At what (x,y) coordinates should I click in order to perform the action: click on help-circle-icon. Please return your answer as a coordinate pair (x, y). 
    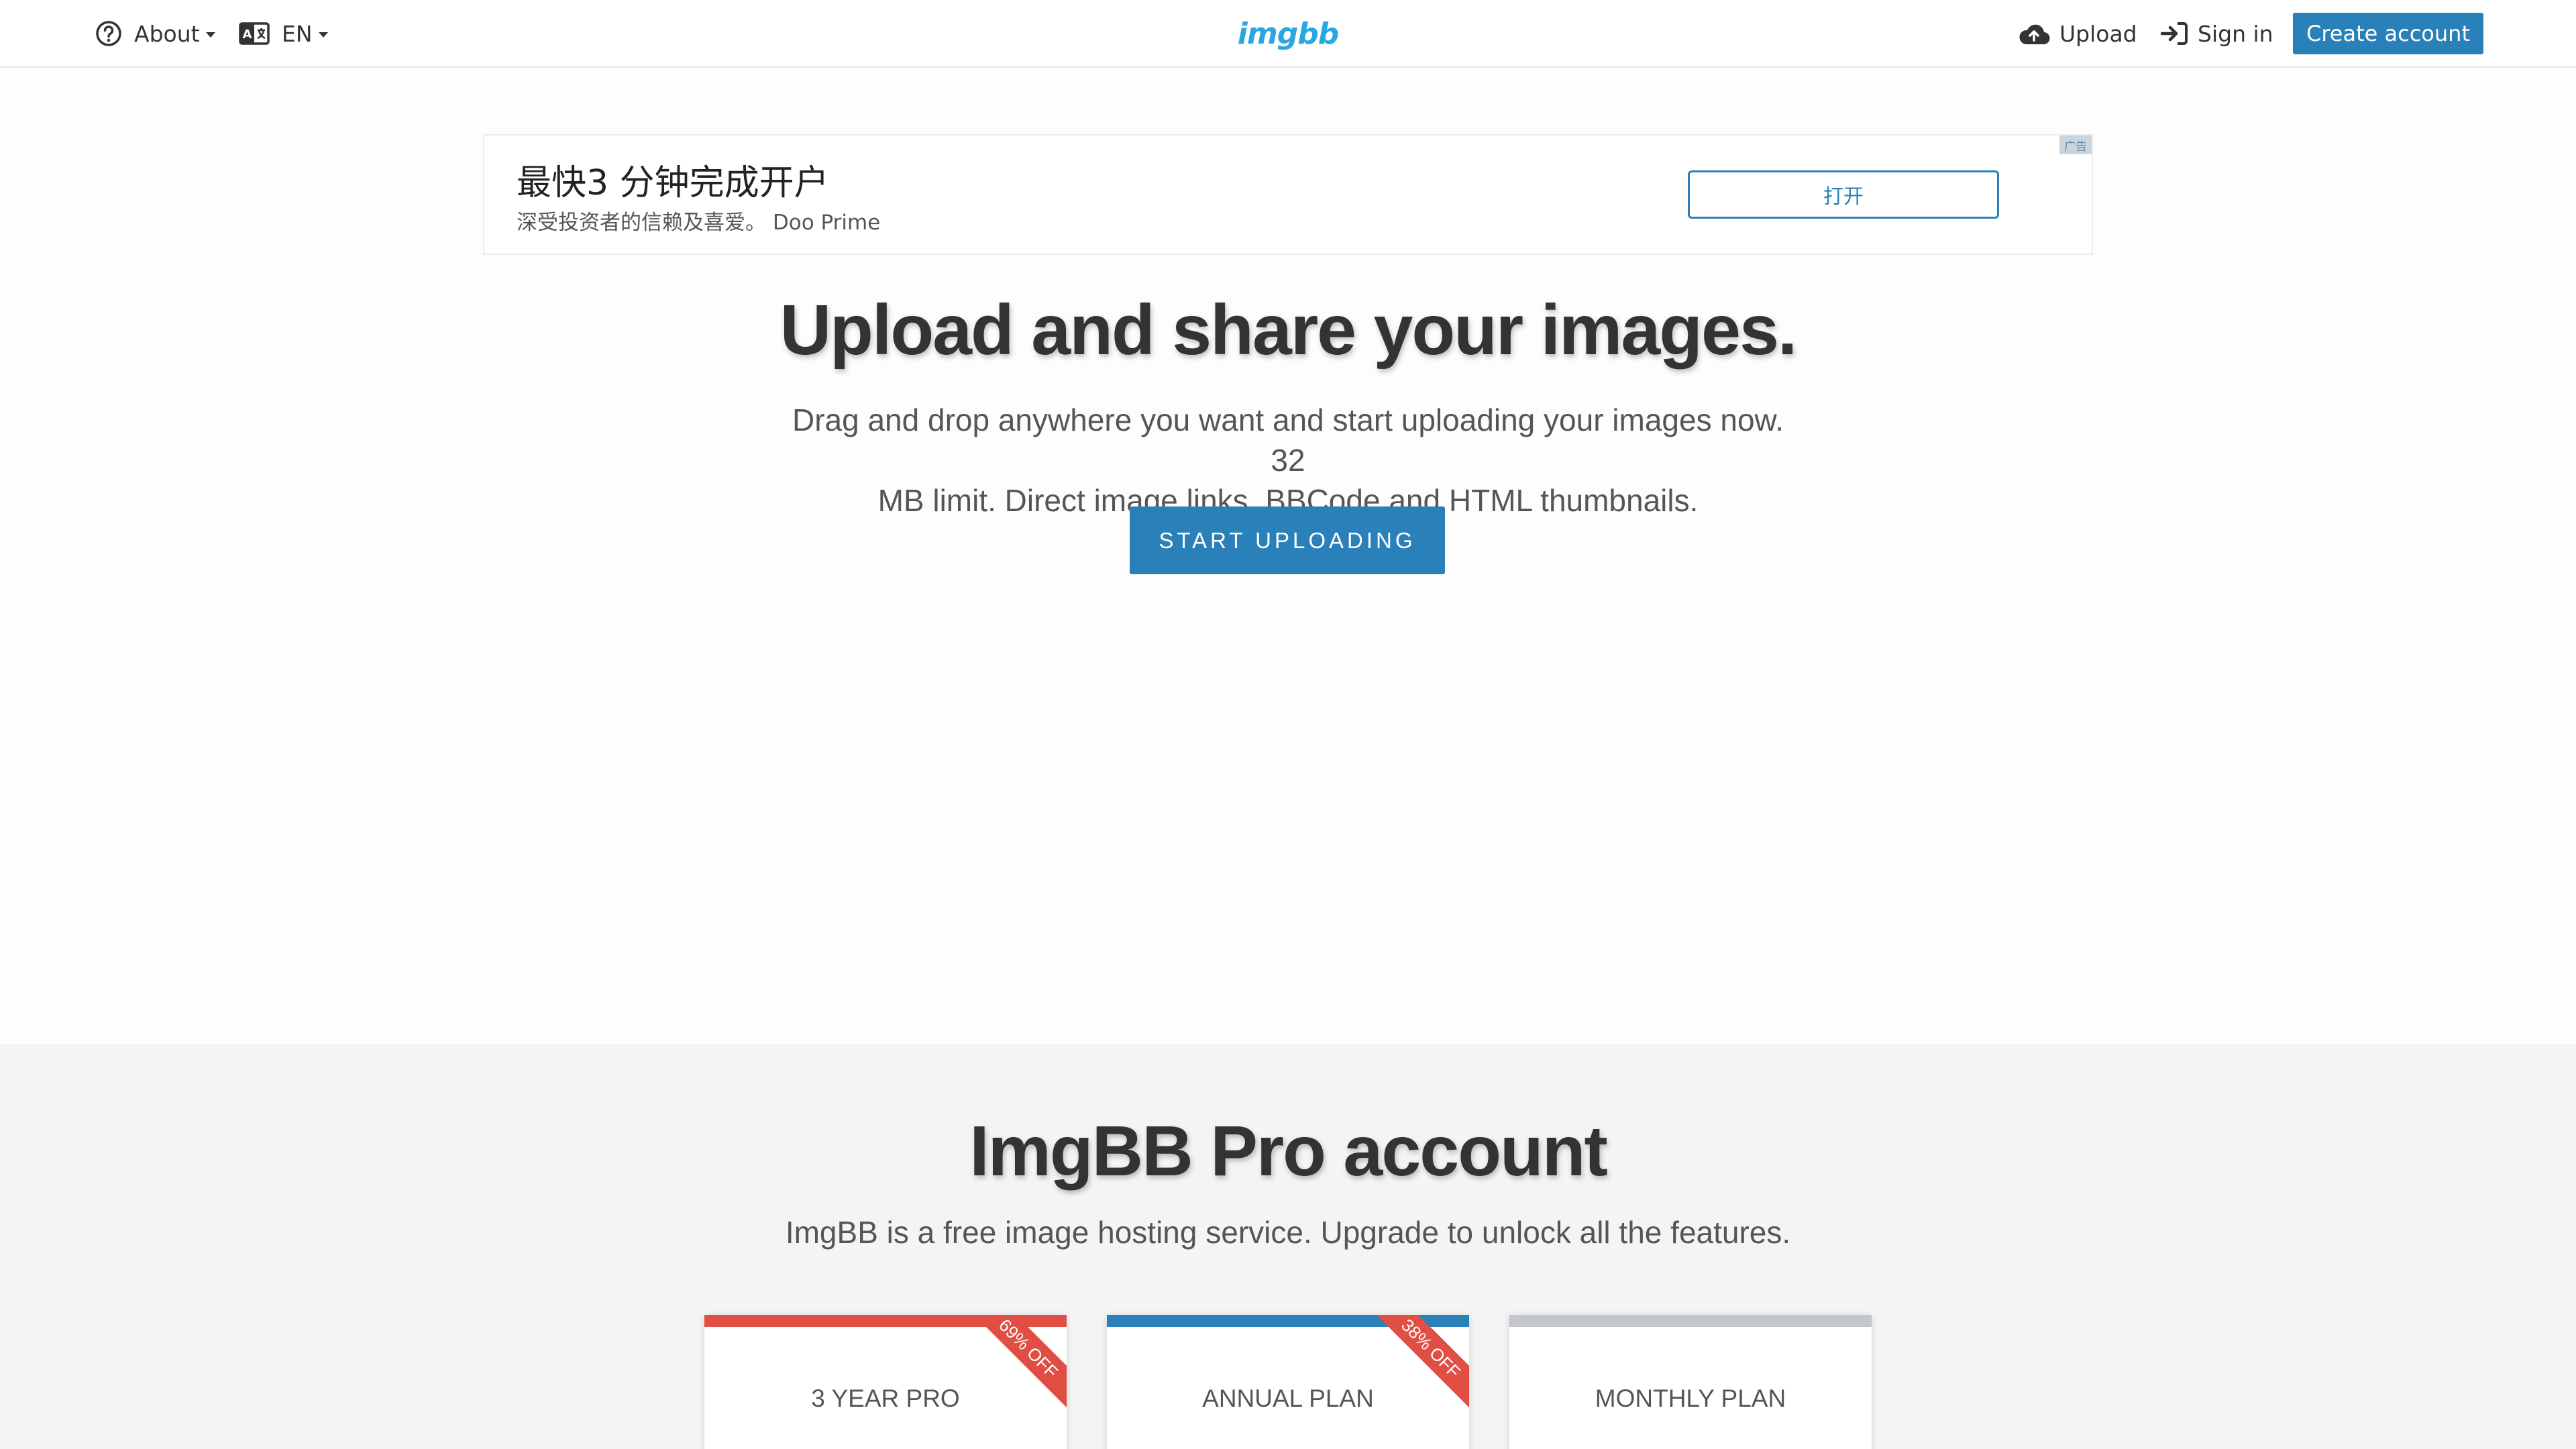
    Looking at the image, I should click on (108, 33).